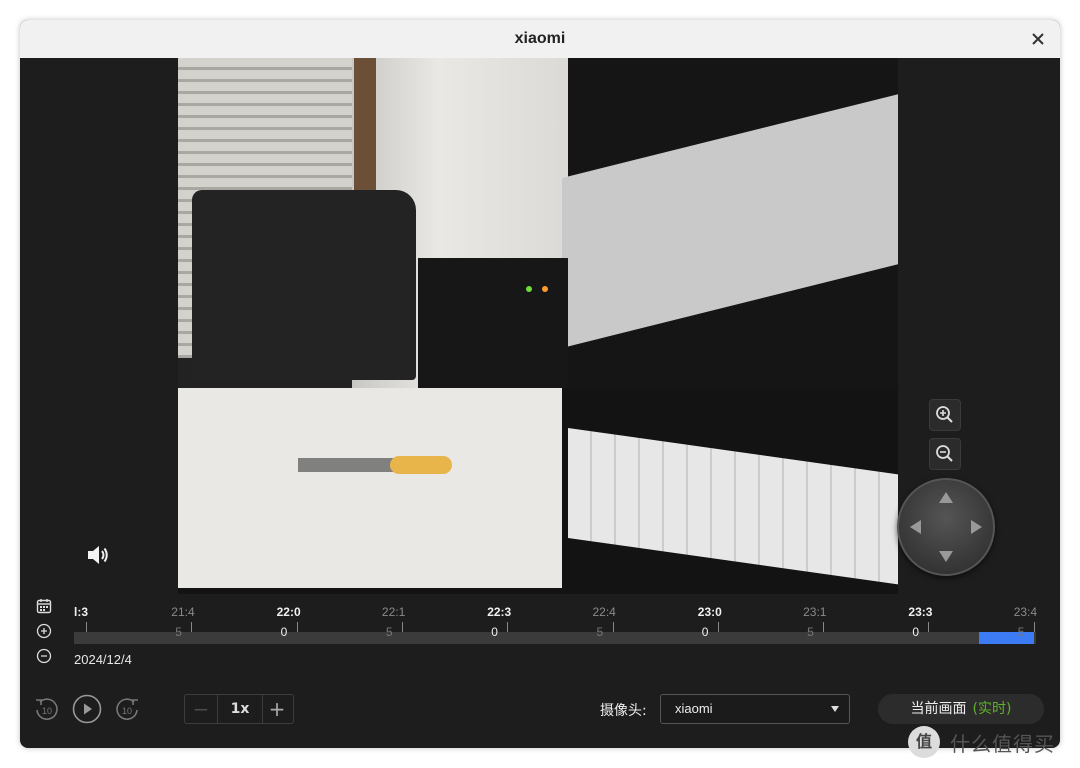 The height and width of the screenshot is (768, 1080). Describe the element at coordinates (393, 612) in the screenshot. I see `timeline-tick-label: 22:1` at that location.